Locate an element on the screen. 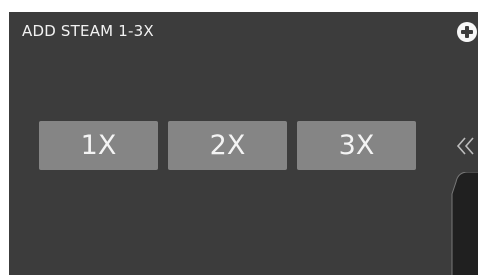 The image size is (478, 275). side-drawer-tab is located at coordinates (464, 223).